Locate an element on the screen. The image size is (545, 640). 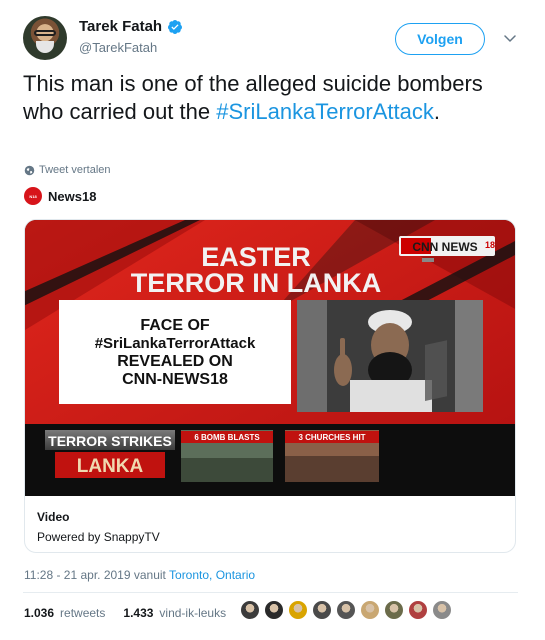
globe-icon is located at coordinates (29, 170).